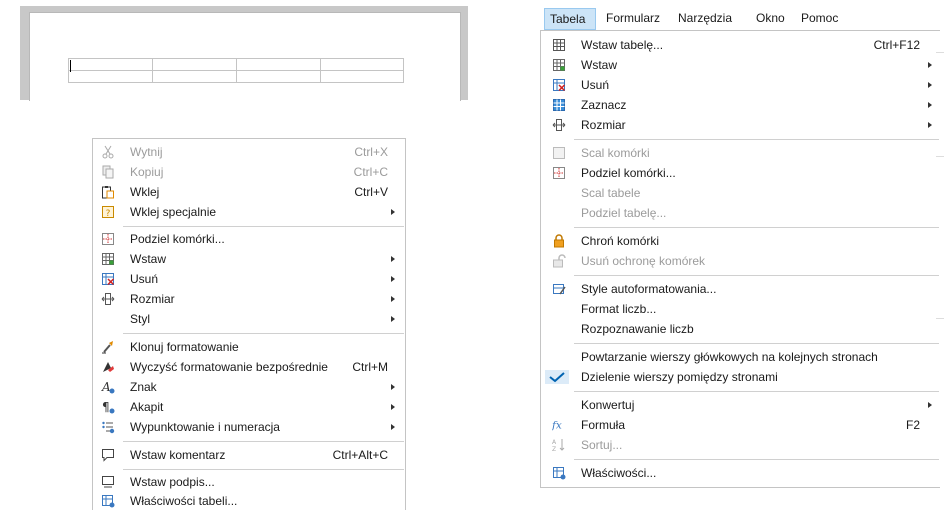 This screenshot has height=511, width=944. What do you see at coordinates (740, 105) in the screenshot?
I see `menu-item-select: Zaznacz` at bounding box center [740, 105].